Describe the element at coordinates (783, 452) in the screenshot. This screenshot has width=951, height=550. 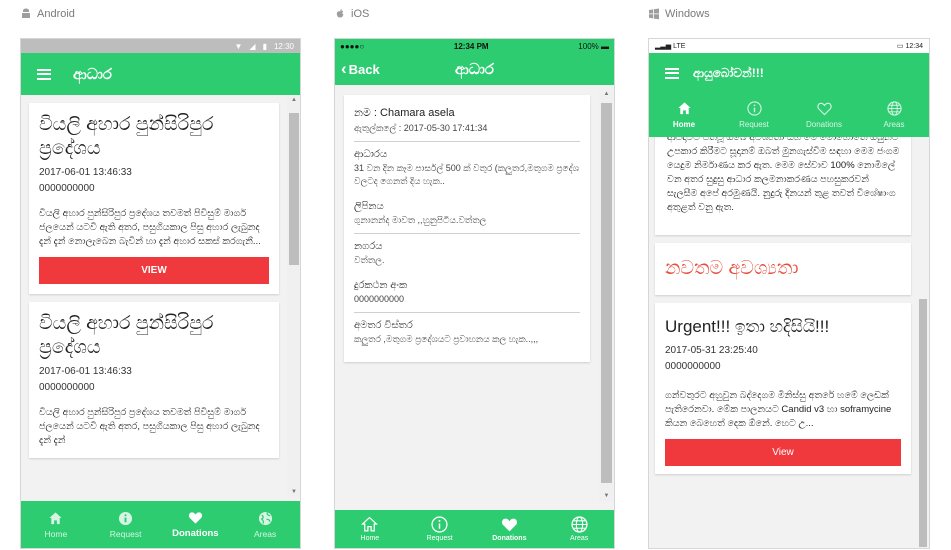
I see `view-button: View` at that location.